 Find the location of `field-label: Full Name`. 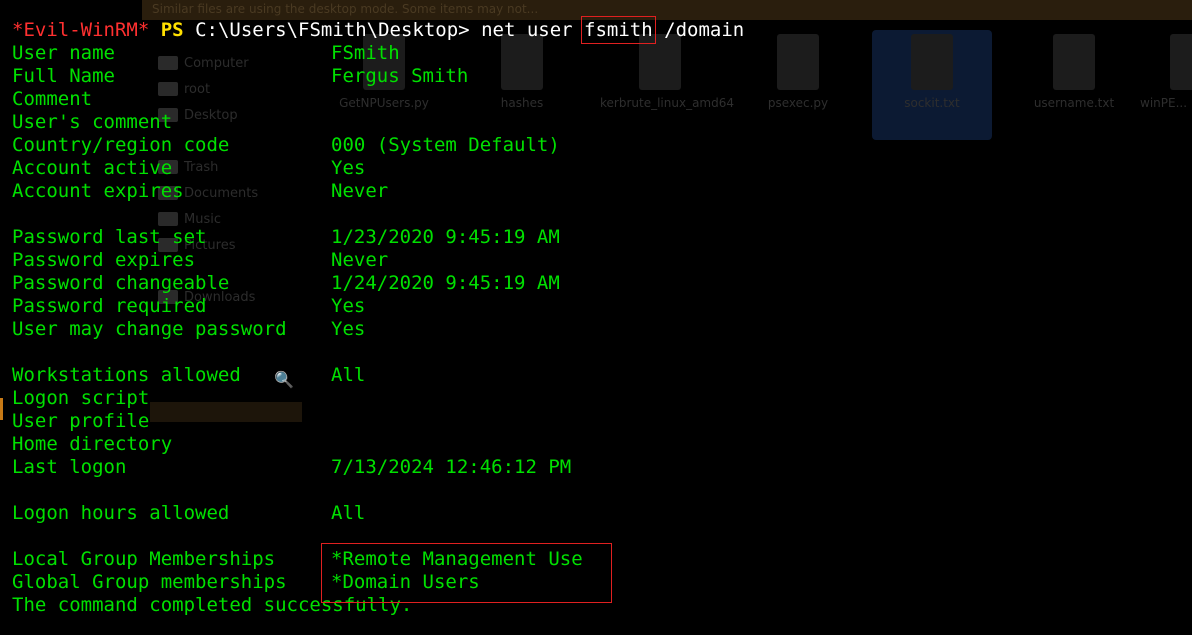

field-label: Full Name is located at coordinates (63, 76).